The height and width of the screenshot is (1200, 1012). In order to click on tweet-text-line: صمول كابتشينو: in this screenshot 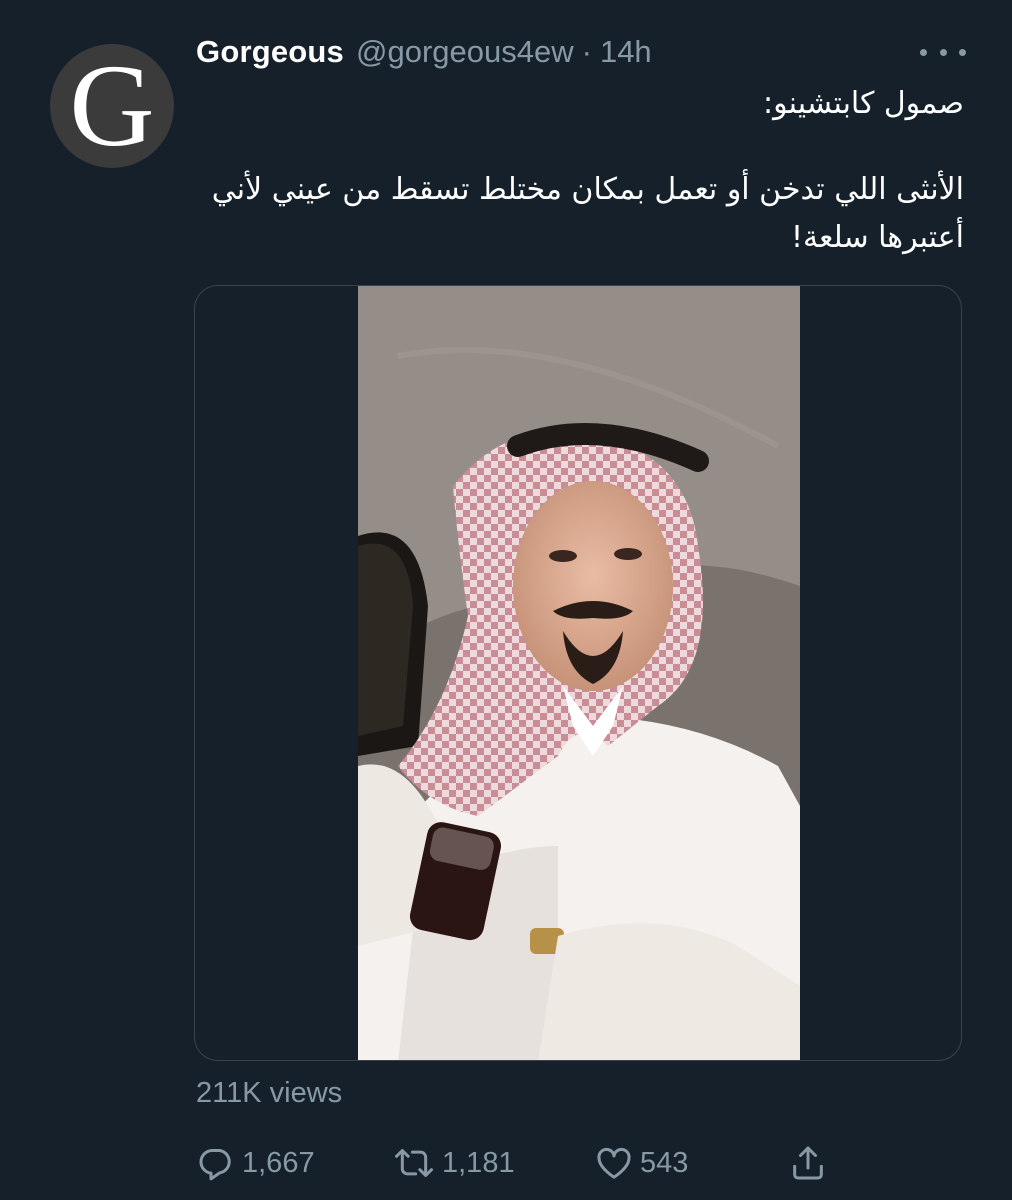, I will do `click(863, 103)`.